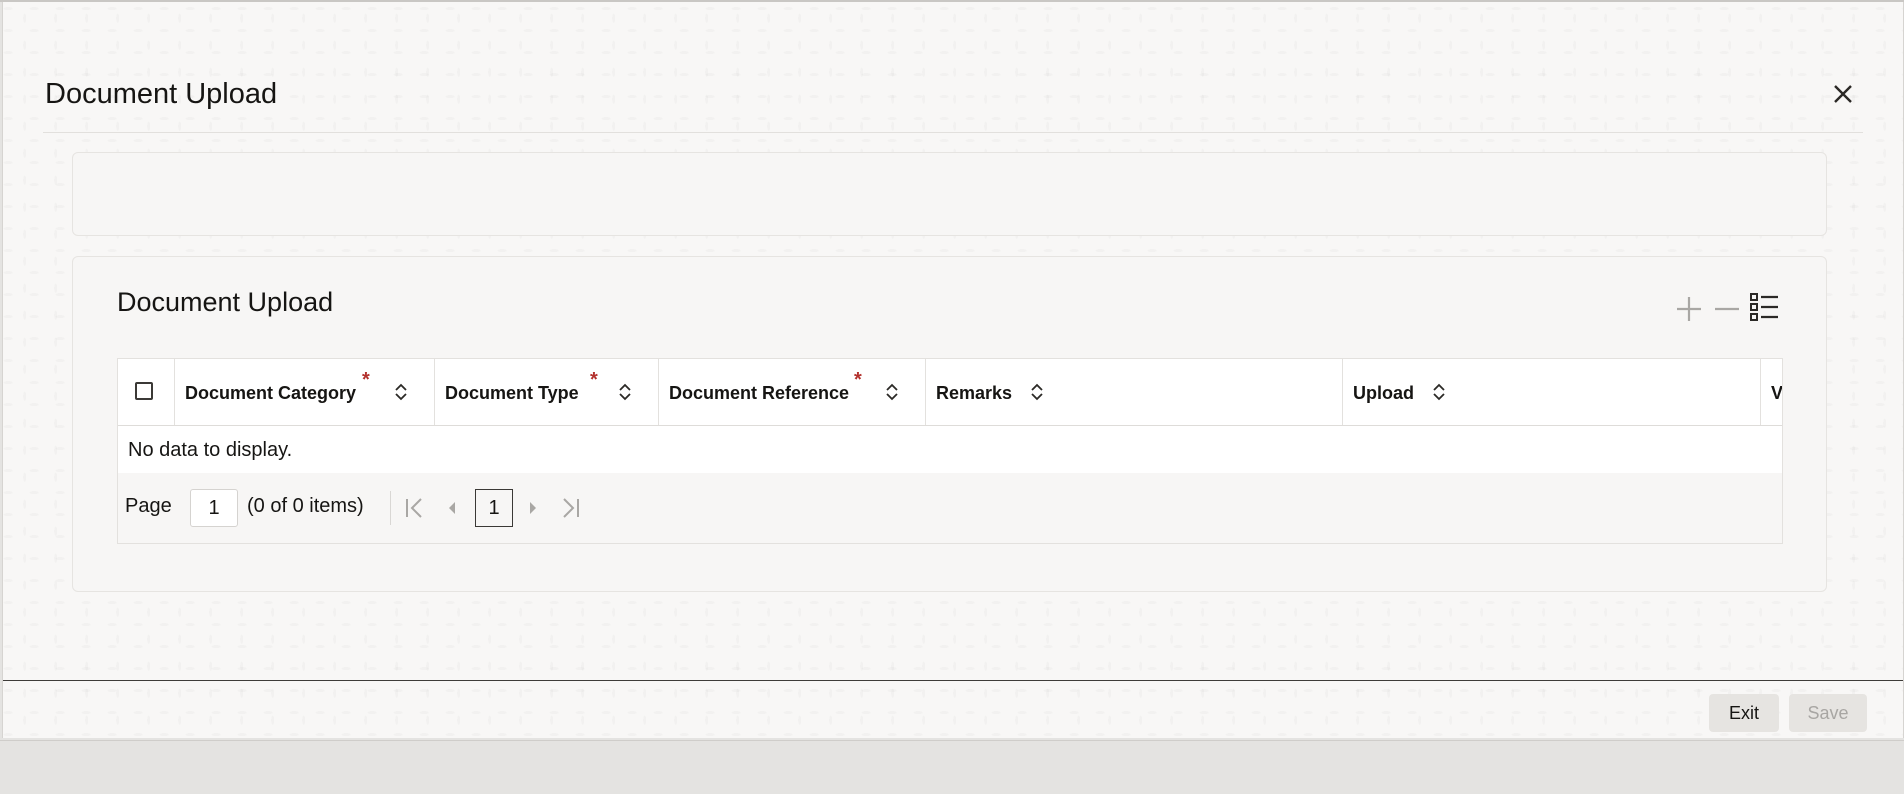 The height and width of the screenshot is (794, 1904). What do you see at coordinates (1845, 96) in the screenshot?
I see `close-icon` at bounding box center [1845, 96].